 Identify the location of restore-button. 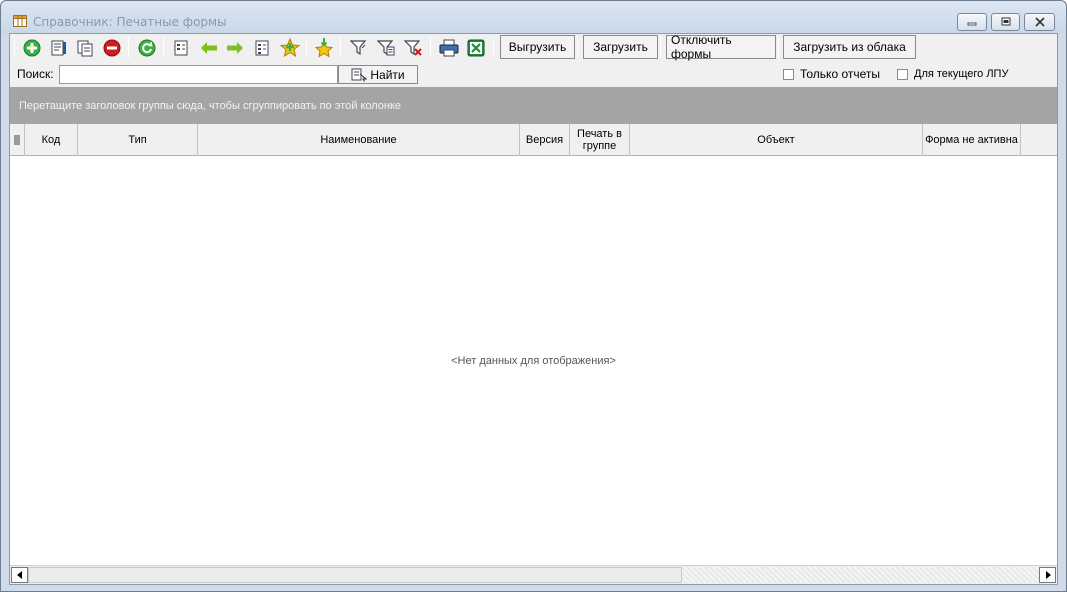
(1005, 22).